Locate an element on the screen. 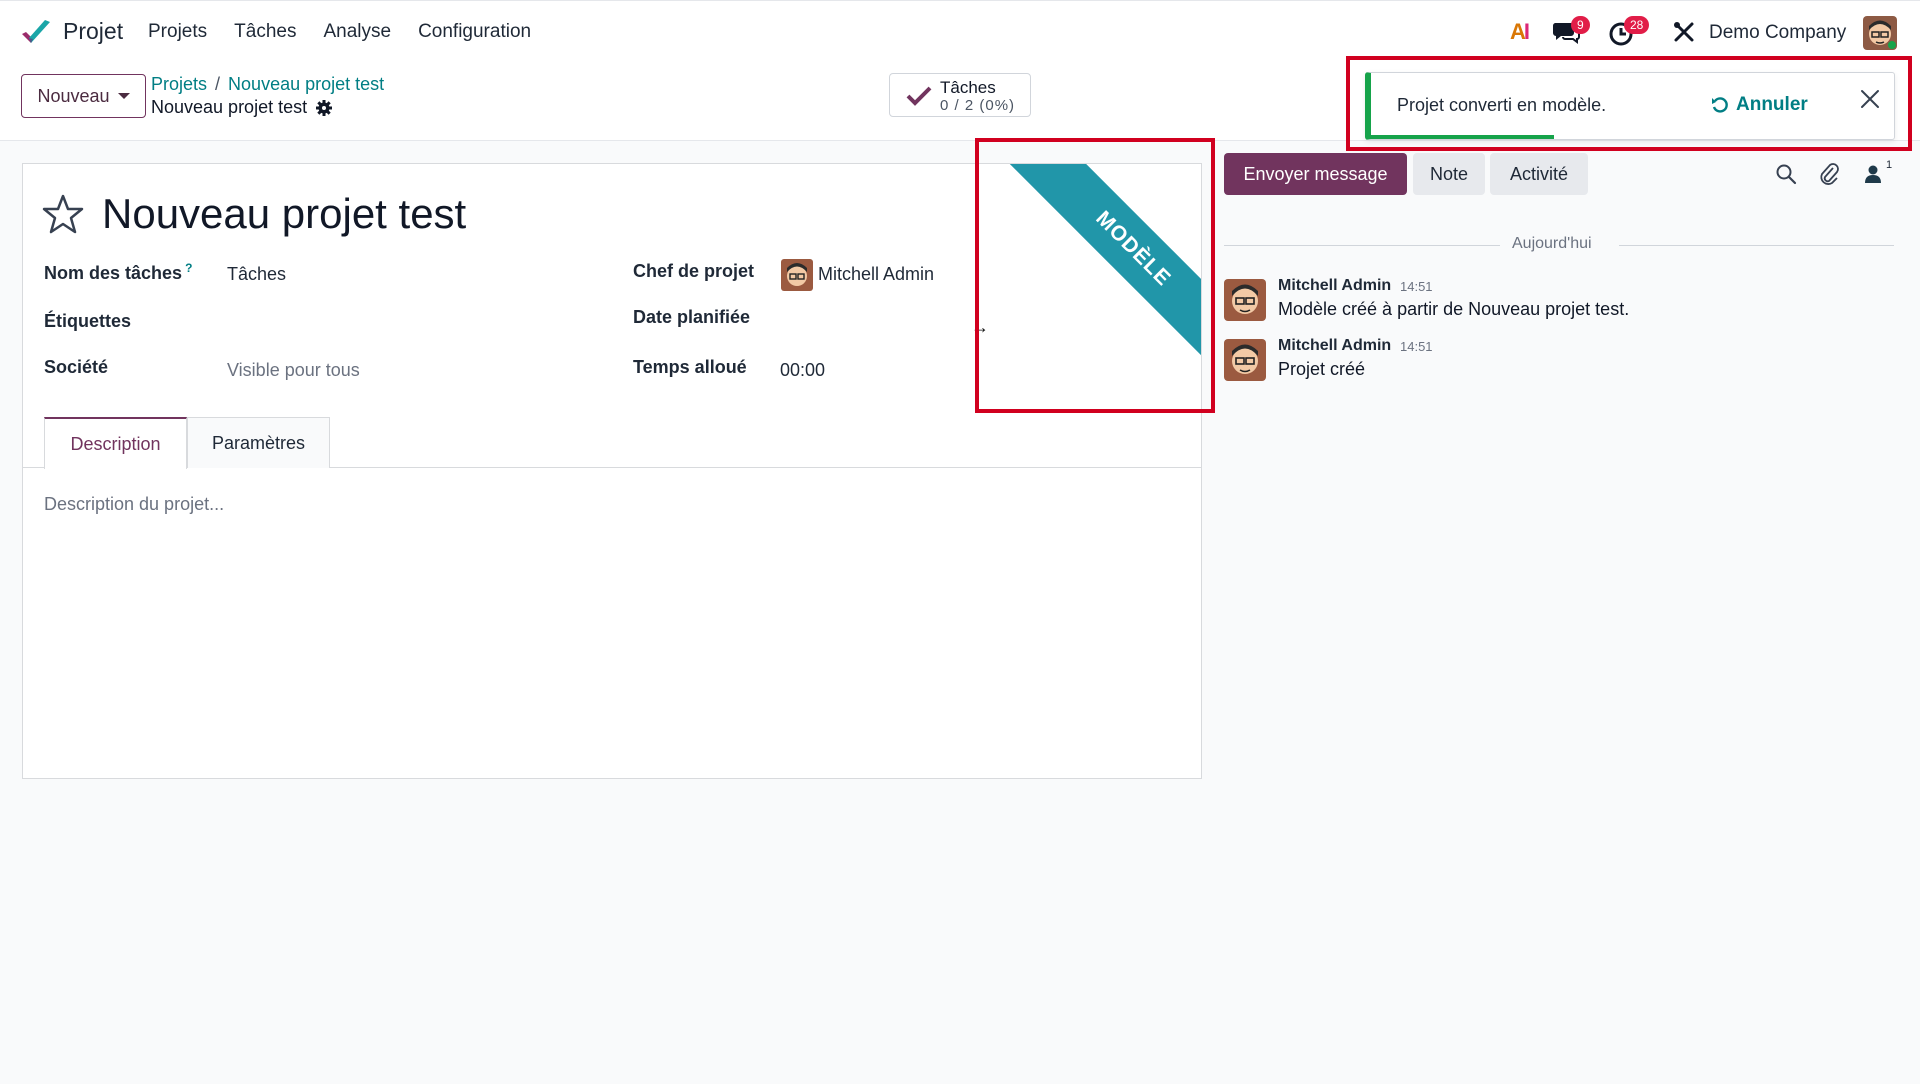  tasks-stat-label: Tâches is located at coordinates (968, 87).